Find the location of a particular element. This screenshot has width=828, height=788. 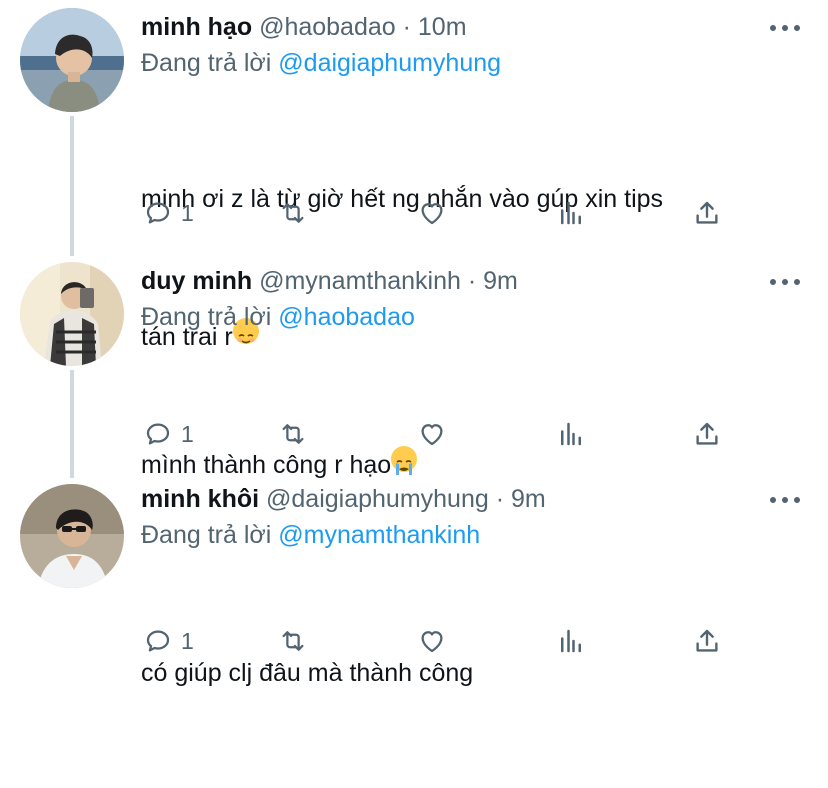

replying-to: Đang trả lời @haobadao is located at coordinates (278, 317).